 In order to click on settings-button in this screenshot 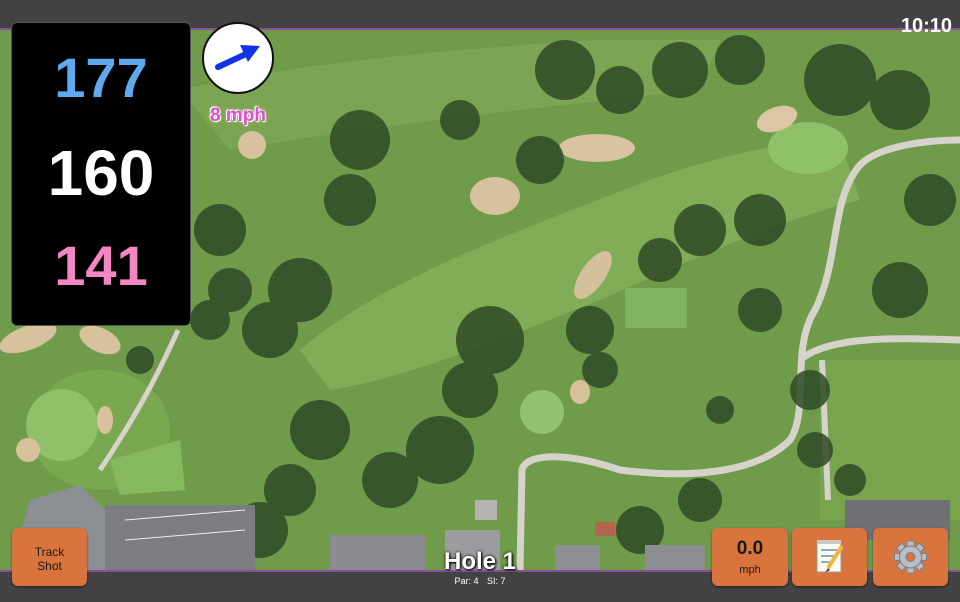, I will do `click(910, 557)`.